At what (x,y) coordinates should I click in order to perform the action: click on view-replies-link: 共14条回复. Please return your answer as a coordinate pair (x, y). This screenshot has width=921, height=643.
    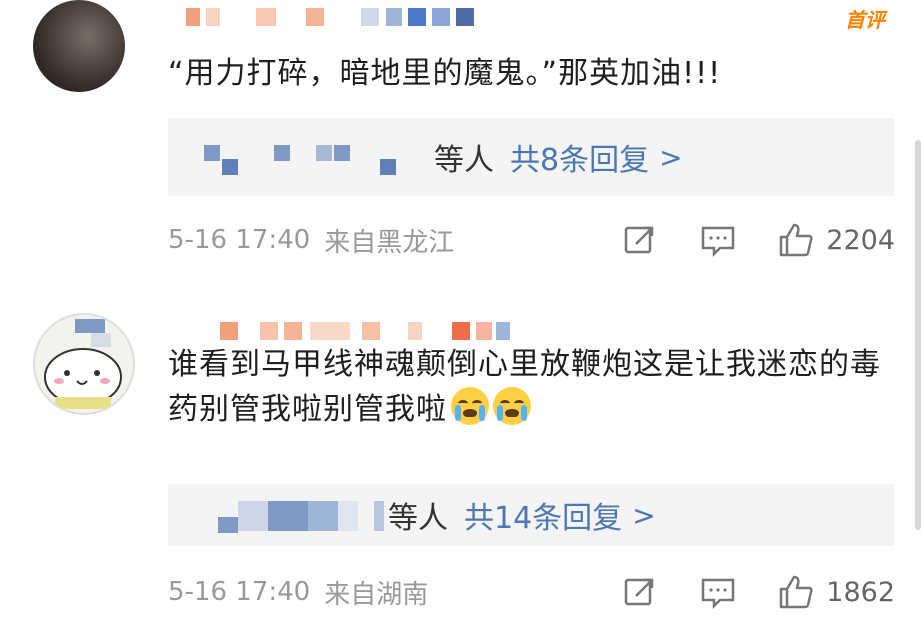
    Looking at the image, I should click on (543, 515).